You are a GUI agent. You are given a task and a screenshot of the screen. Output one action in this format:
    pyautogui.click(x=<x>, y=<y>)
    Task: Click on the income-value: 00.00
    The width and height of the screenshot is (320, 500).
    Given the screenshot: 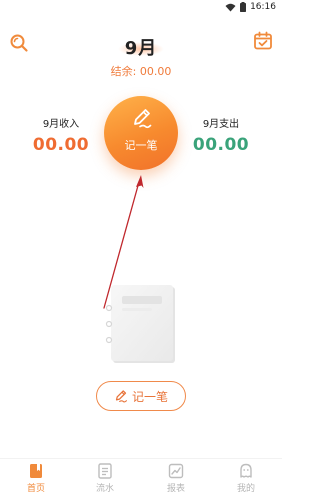 What is the action you would take?
    pyautogui.click(x=61, y=145)
    